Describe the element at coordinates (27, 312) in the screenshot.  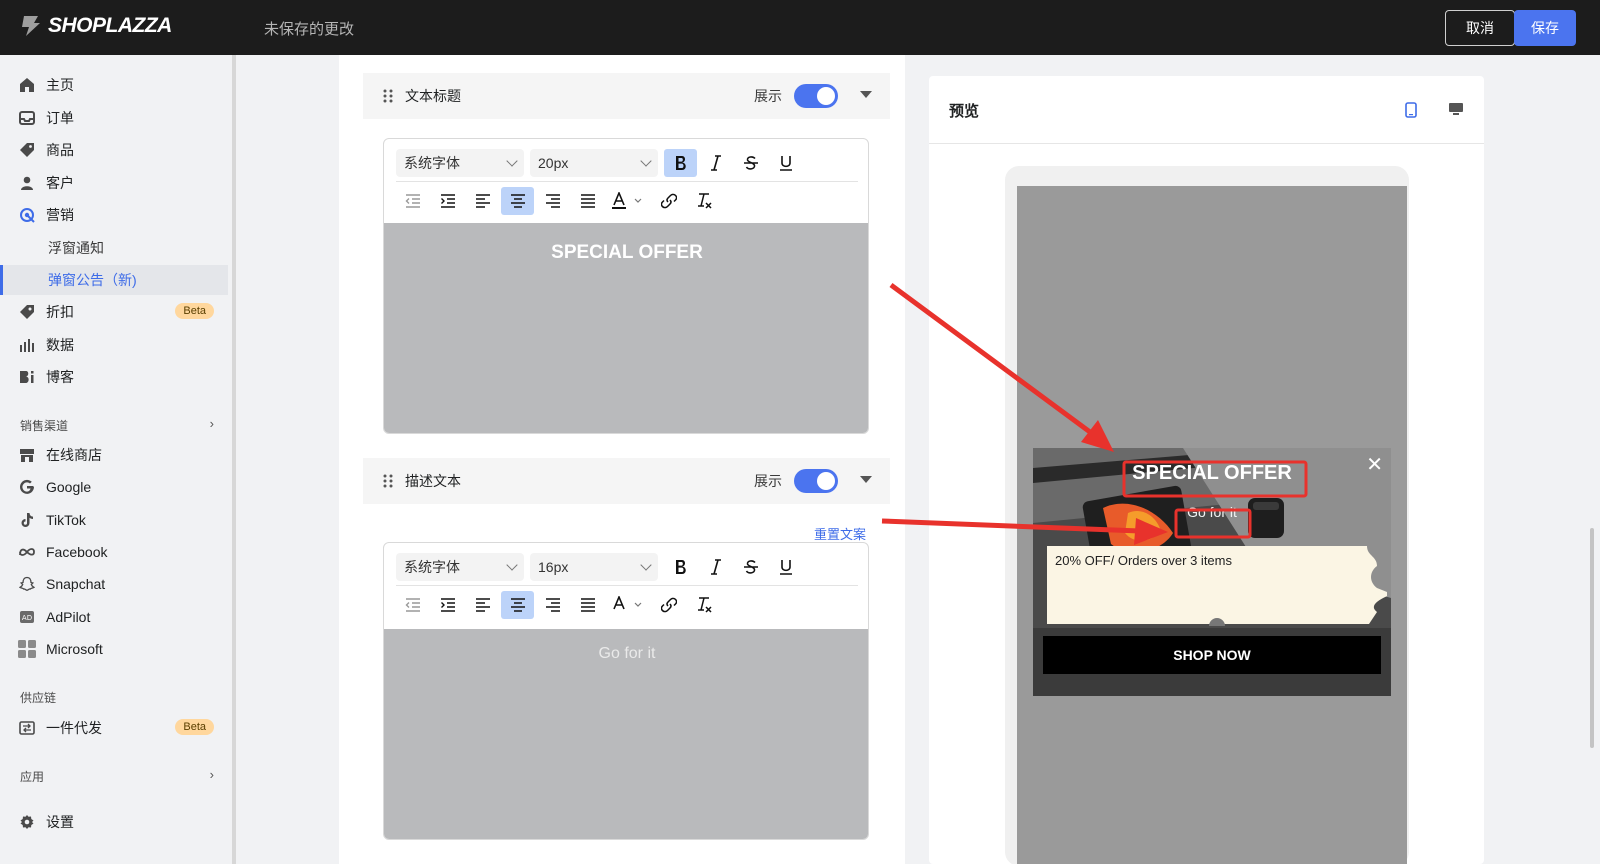
I see `discount-icon` at that location.